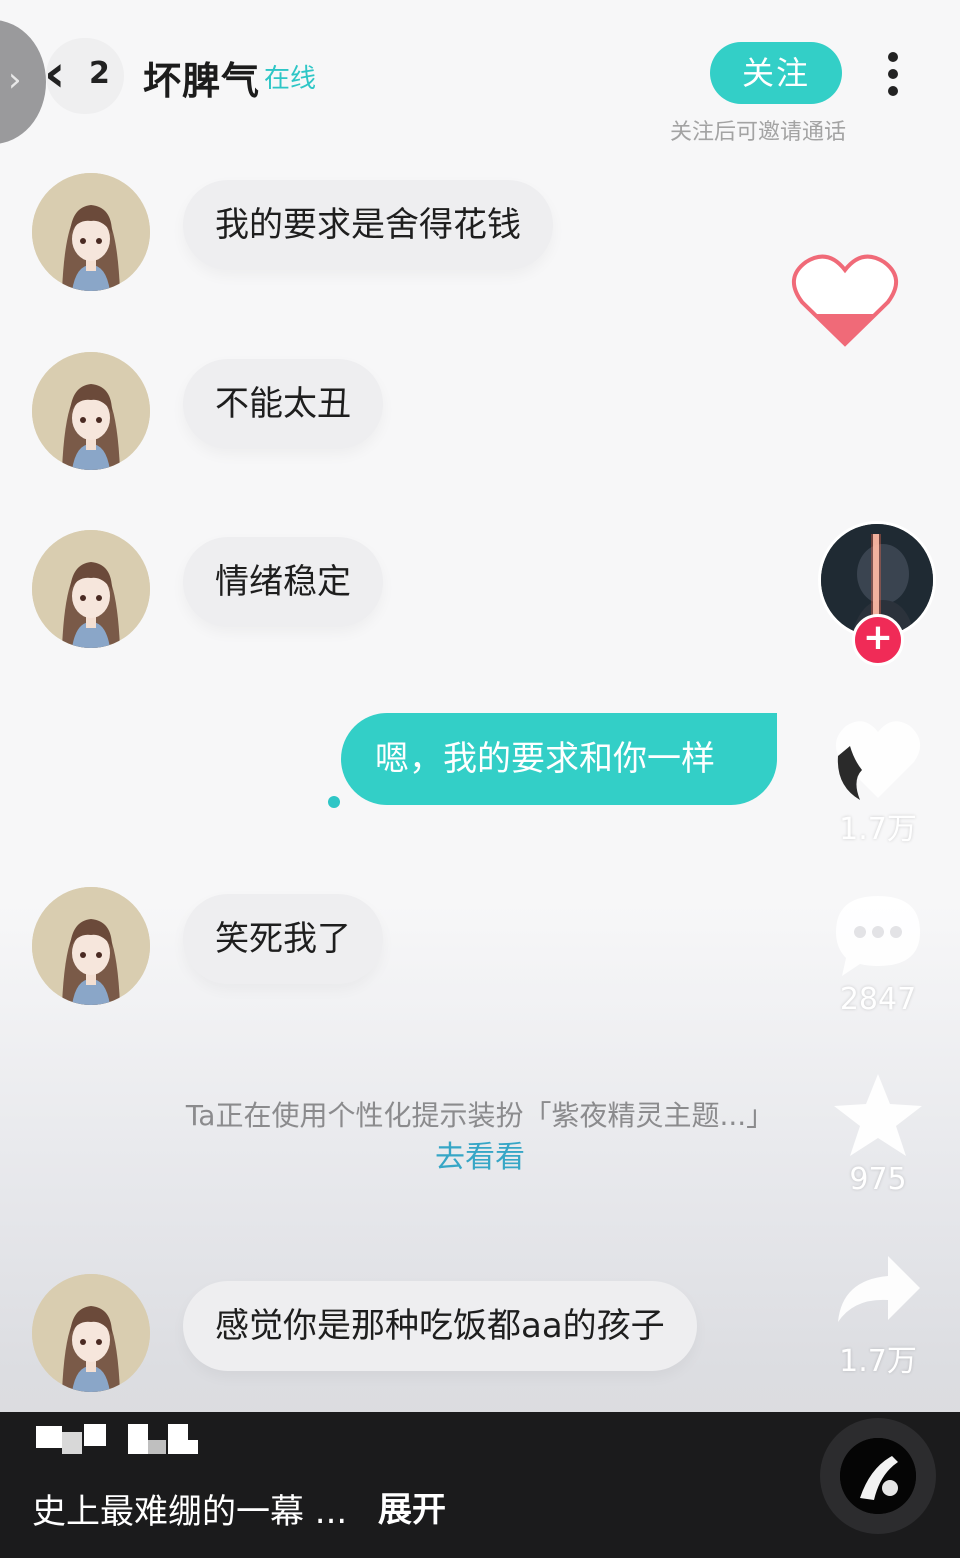 This screenshot has width=960, height=1558. What do you see at coordinates (368, 225) in the screenshot?
I see `message-bubble: 我的要求是舍得花钱` at bounding box center [368, 225].